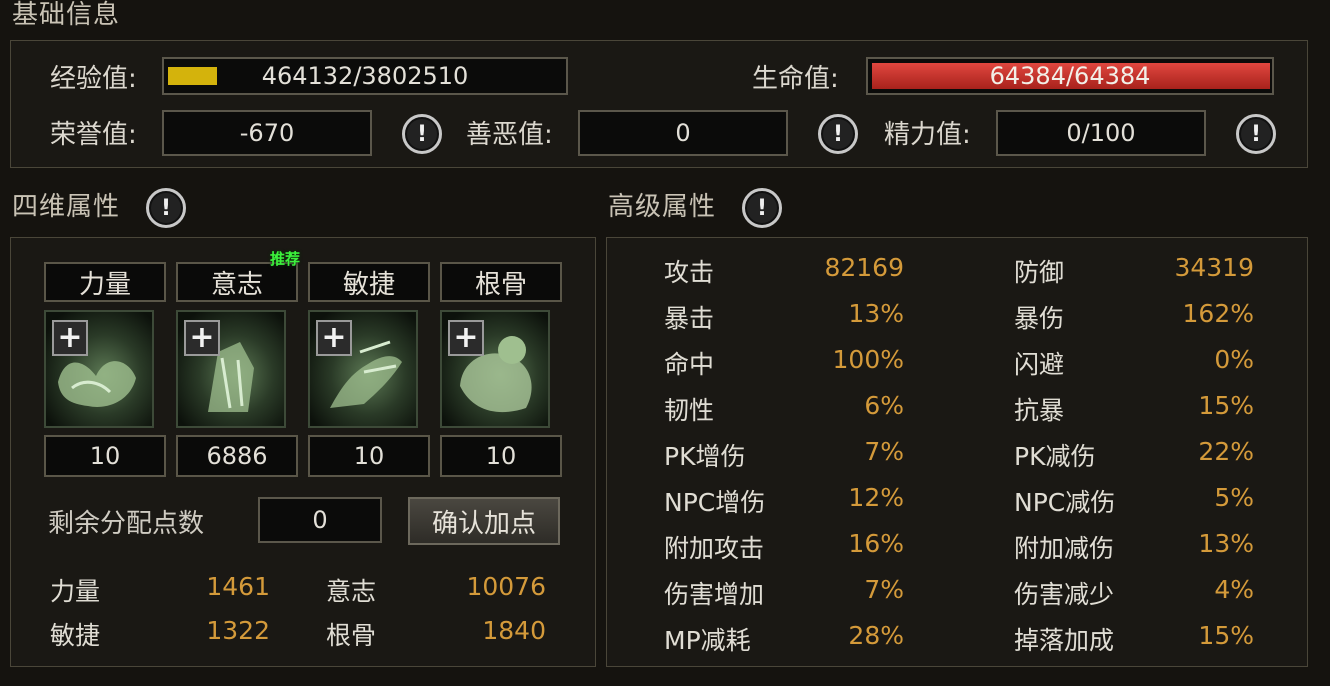 The height and width of the screenshot is (686, 1330). I want to click on advanced-right-stat-label: 闪避, so click(1039, 364).